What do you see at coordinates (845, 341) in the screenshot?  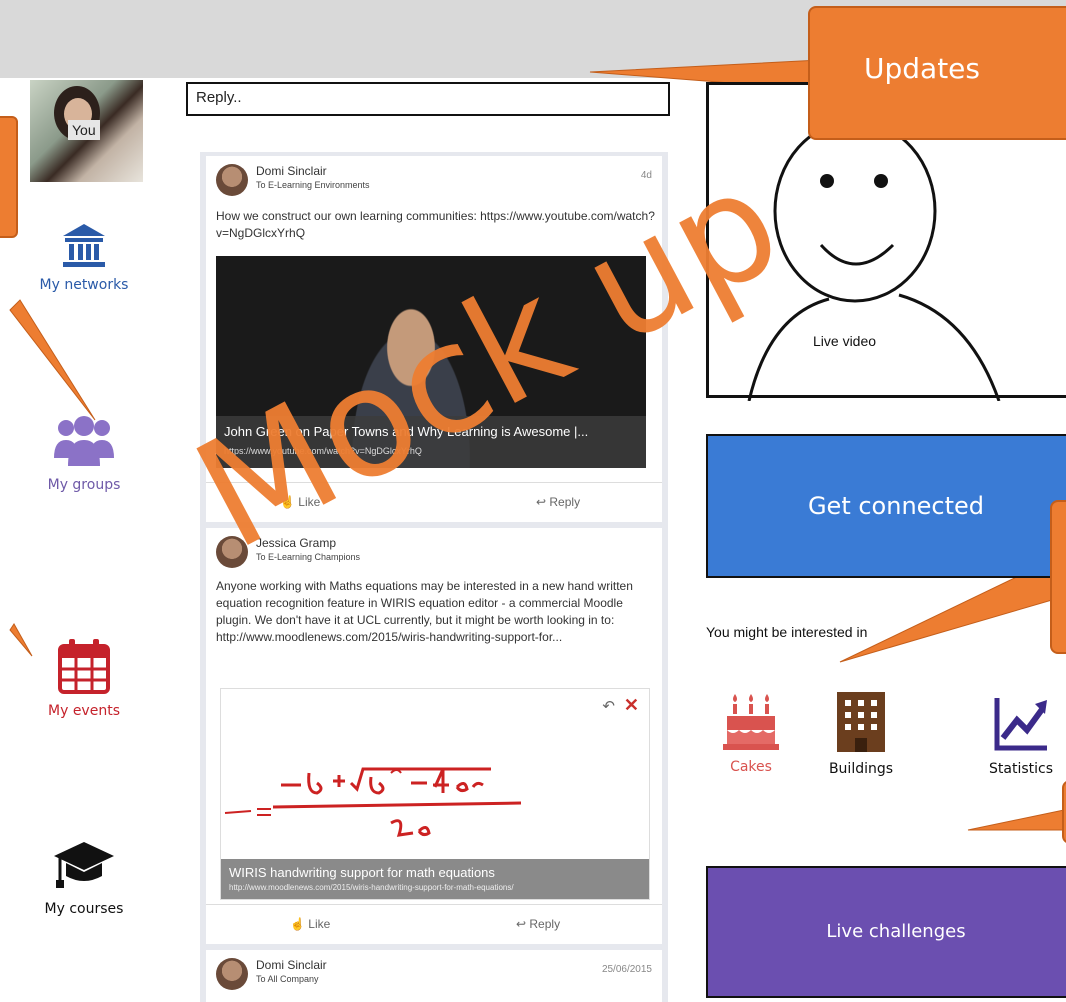 I see `live-video-label: Live video` at bounding box center [845, 341].